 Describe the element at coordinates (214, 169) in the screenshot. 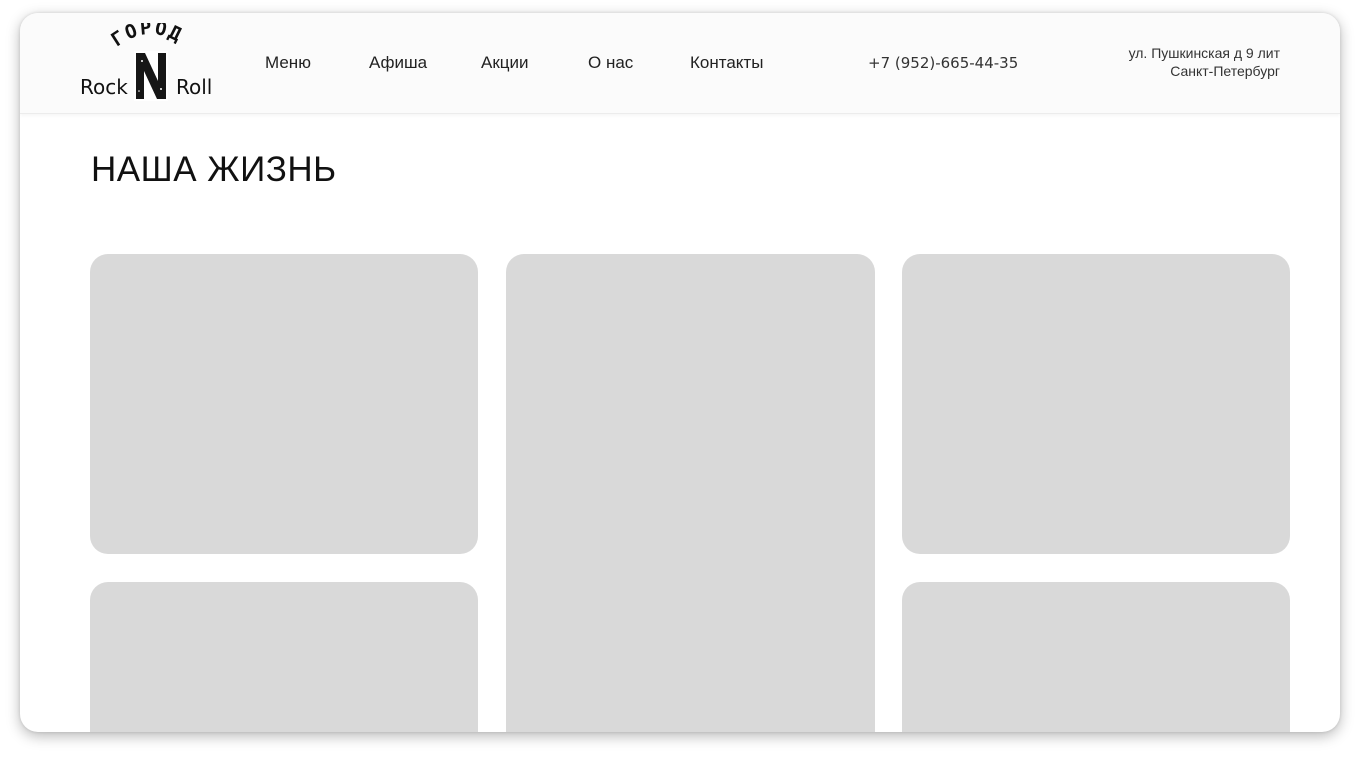

I see `page-title: НАША ЖИЗНЬ` at that location.